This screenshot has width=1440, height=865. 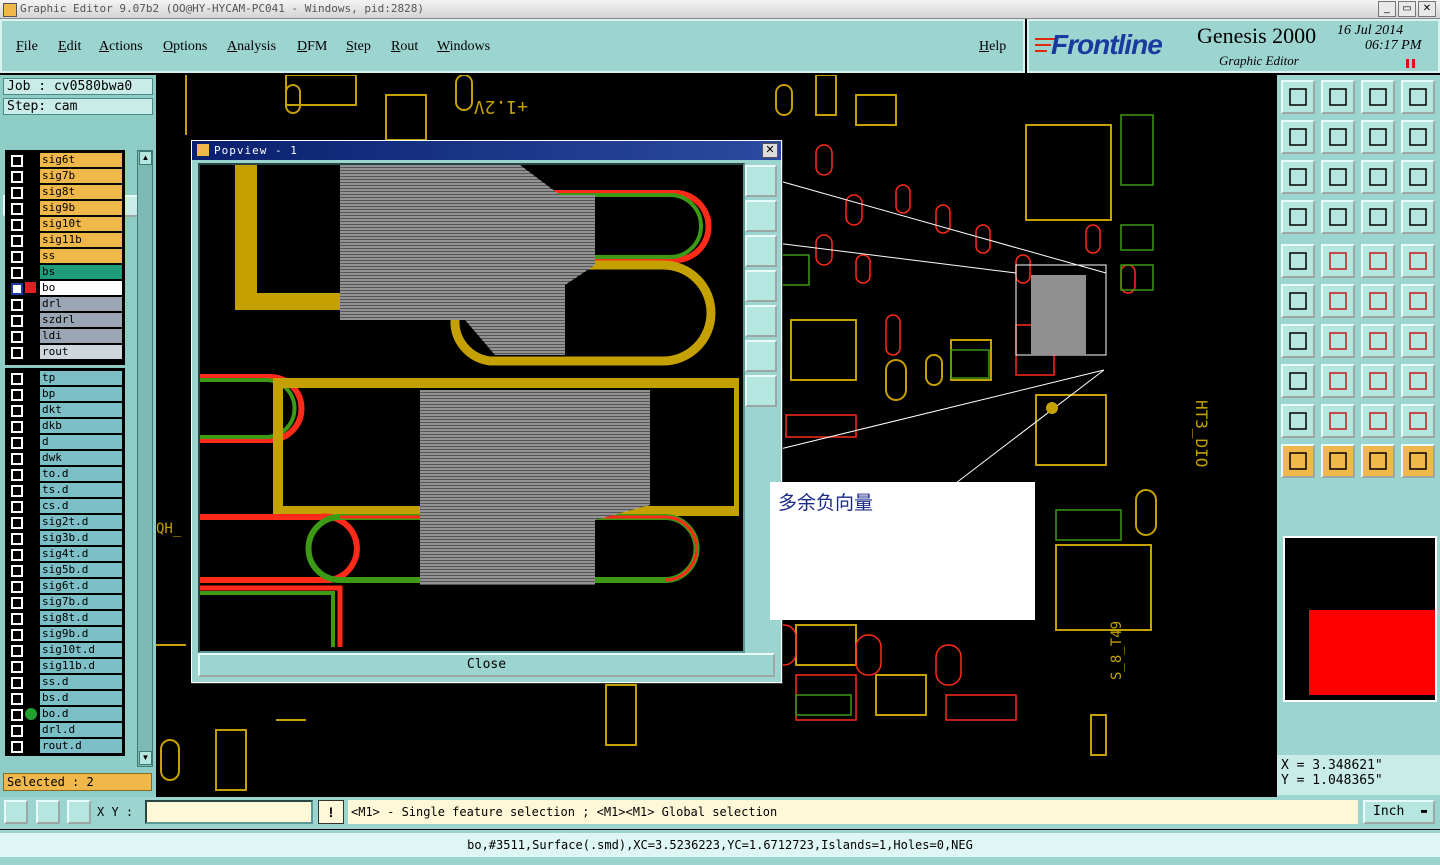 What do you see at coordinates (66, 666) in the screenshot?
I see `layer-row: sig11b.d` at bounding box center [66, 666].